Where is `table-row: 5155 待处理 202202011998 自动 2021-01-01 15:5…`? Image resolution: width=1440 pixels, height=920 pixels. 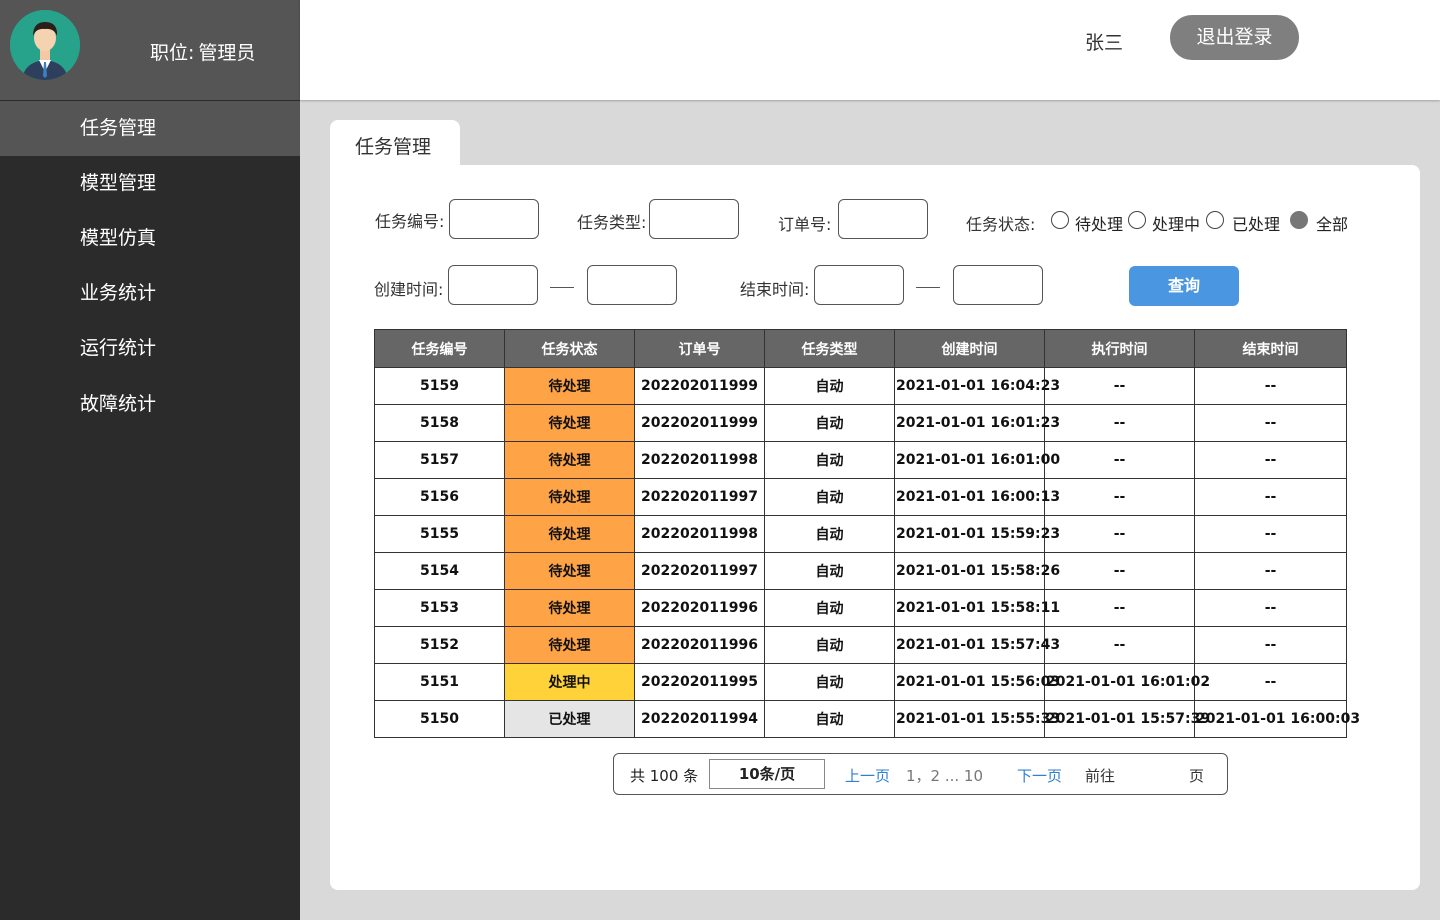
table-row: 5155 待处理 202202011998 自动 2021-01-01 15:5… is located at coordinates (860, 534).